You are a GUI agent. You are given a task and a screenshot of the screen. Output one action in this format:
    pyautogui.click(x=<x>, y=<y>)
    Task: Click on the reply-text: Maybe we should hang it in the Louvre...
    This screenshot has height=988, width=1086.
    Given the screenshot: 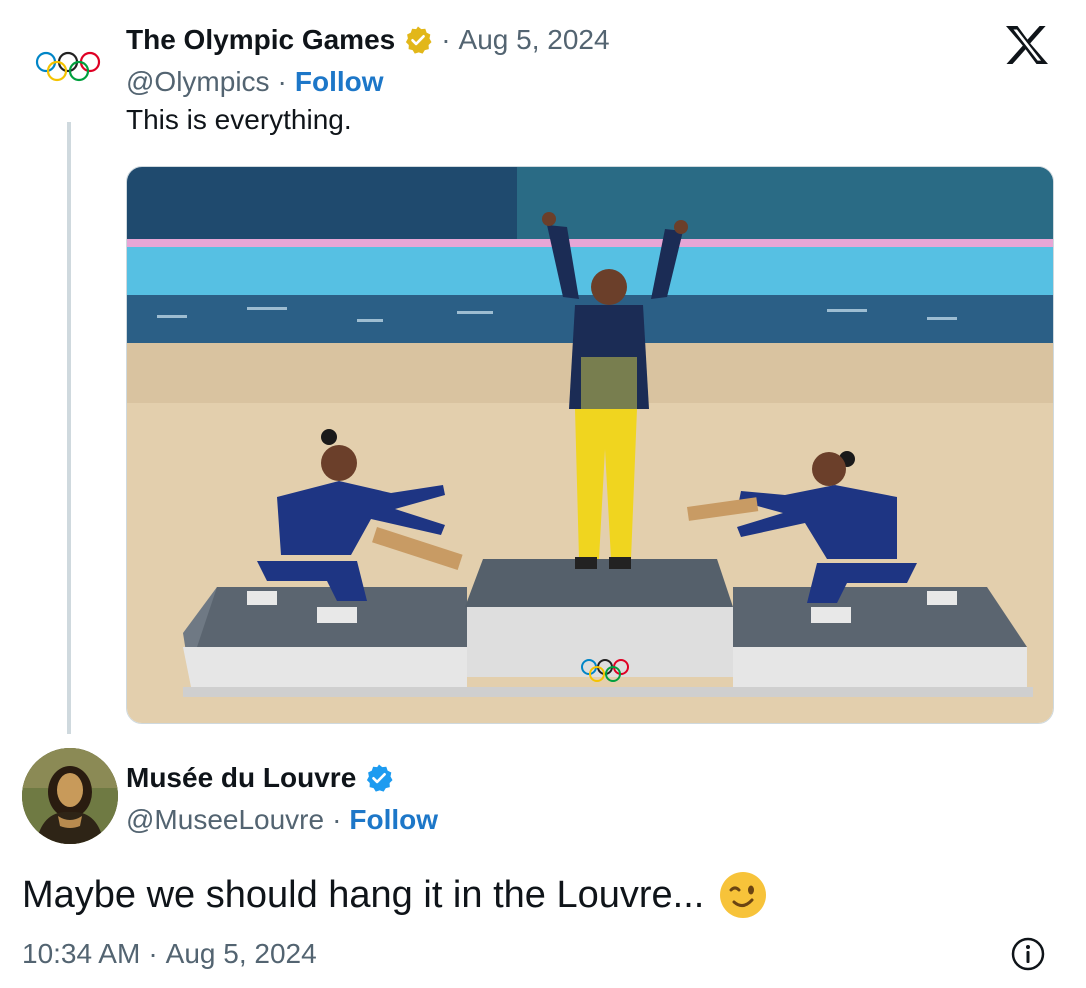 What is the action you would take?
    pyautogui.click(x=363, y=894)
    